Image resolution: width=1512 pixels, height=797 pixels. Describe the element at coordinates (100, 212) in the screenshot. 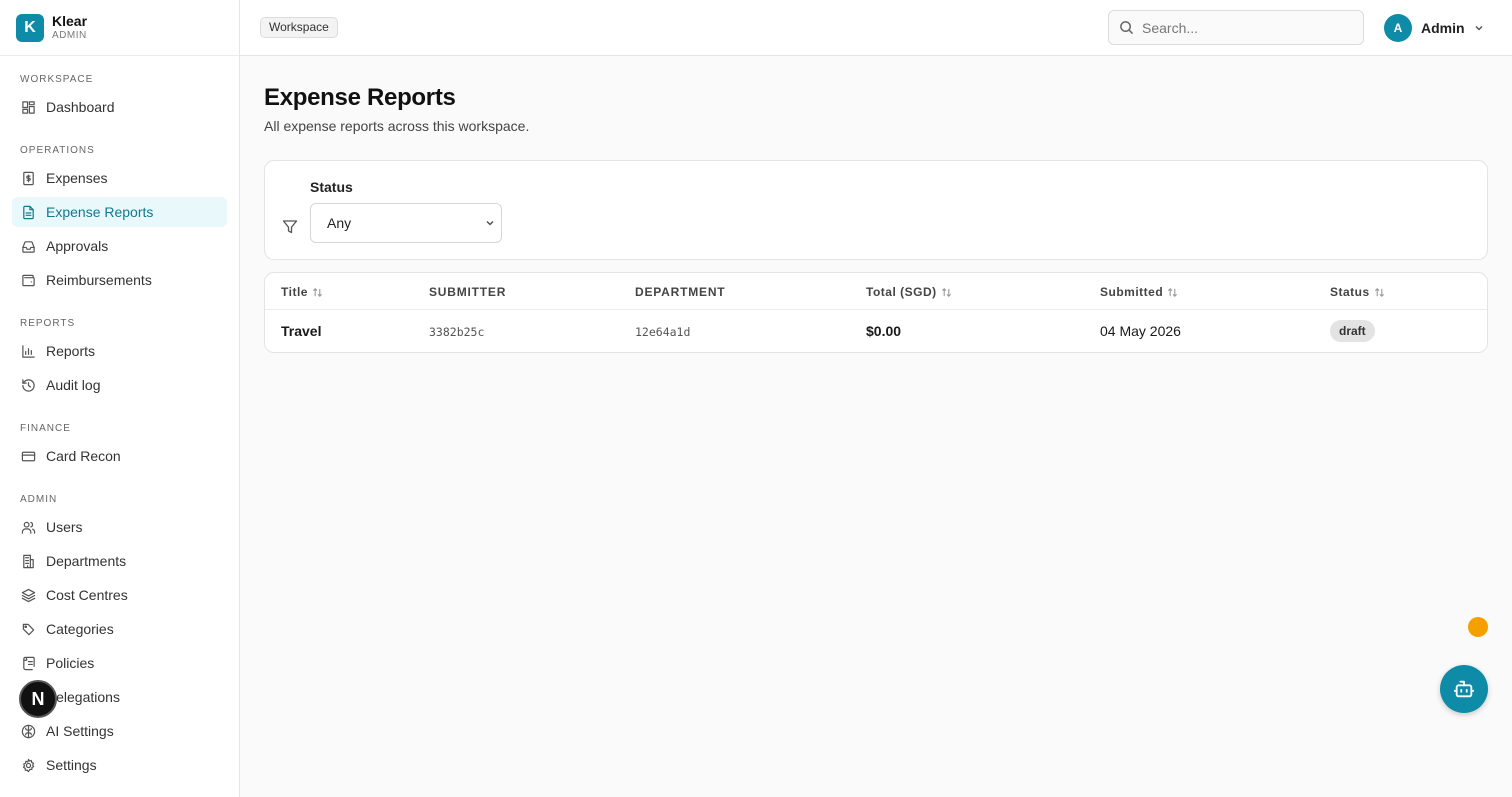

I see `sidebar-item-label: Expense Reports` at that location.